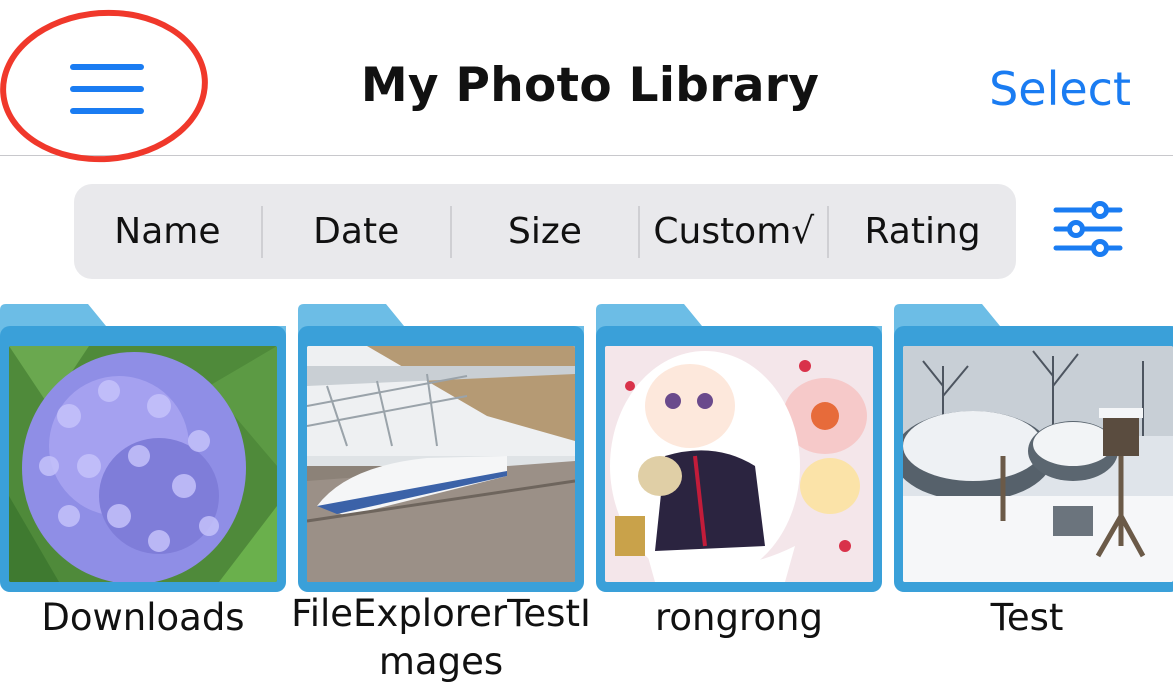  I want to click on folder-file-explorer-test-images: FileExplorerTestImages, so click(441, 497).